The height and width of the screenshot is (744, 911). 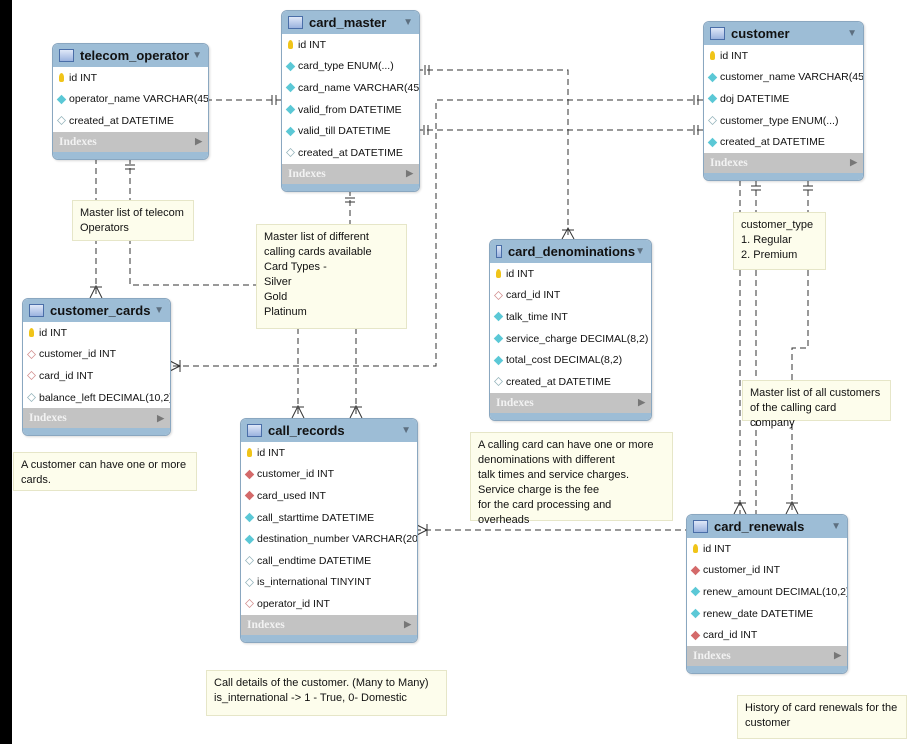 I want to click on column-label: customer_id INT, so click(x=296, y=474).